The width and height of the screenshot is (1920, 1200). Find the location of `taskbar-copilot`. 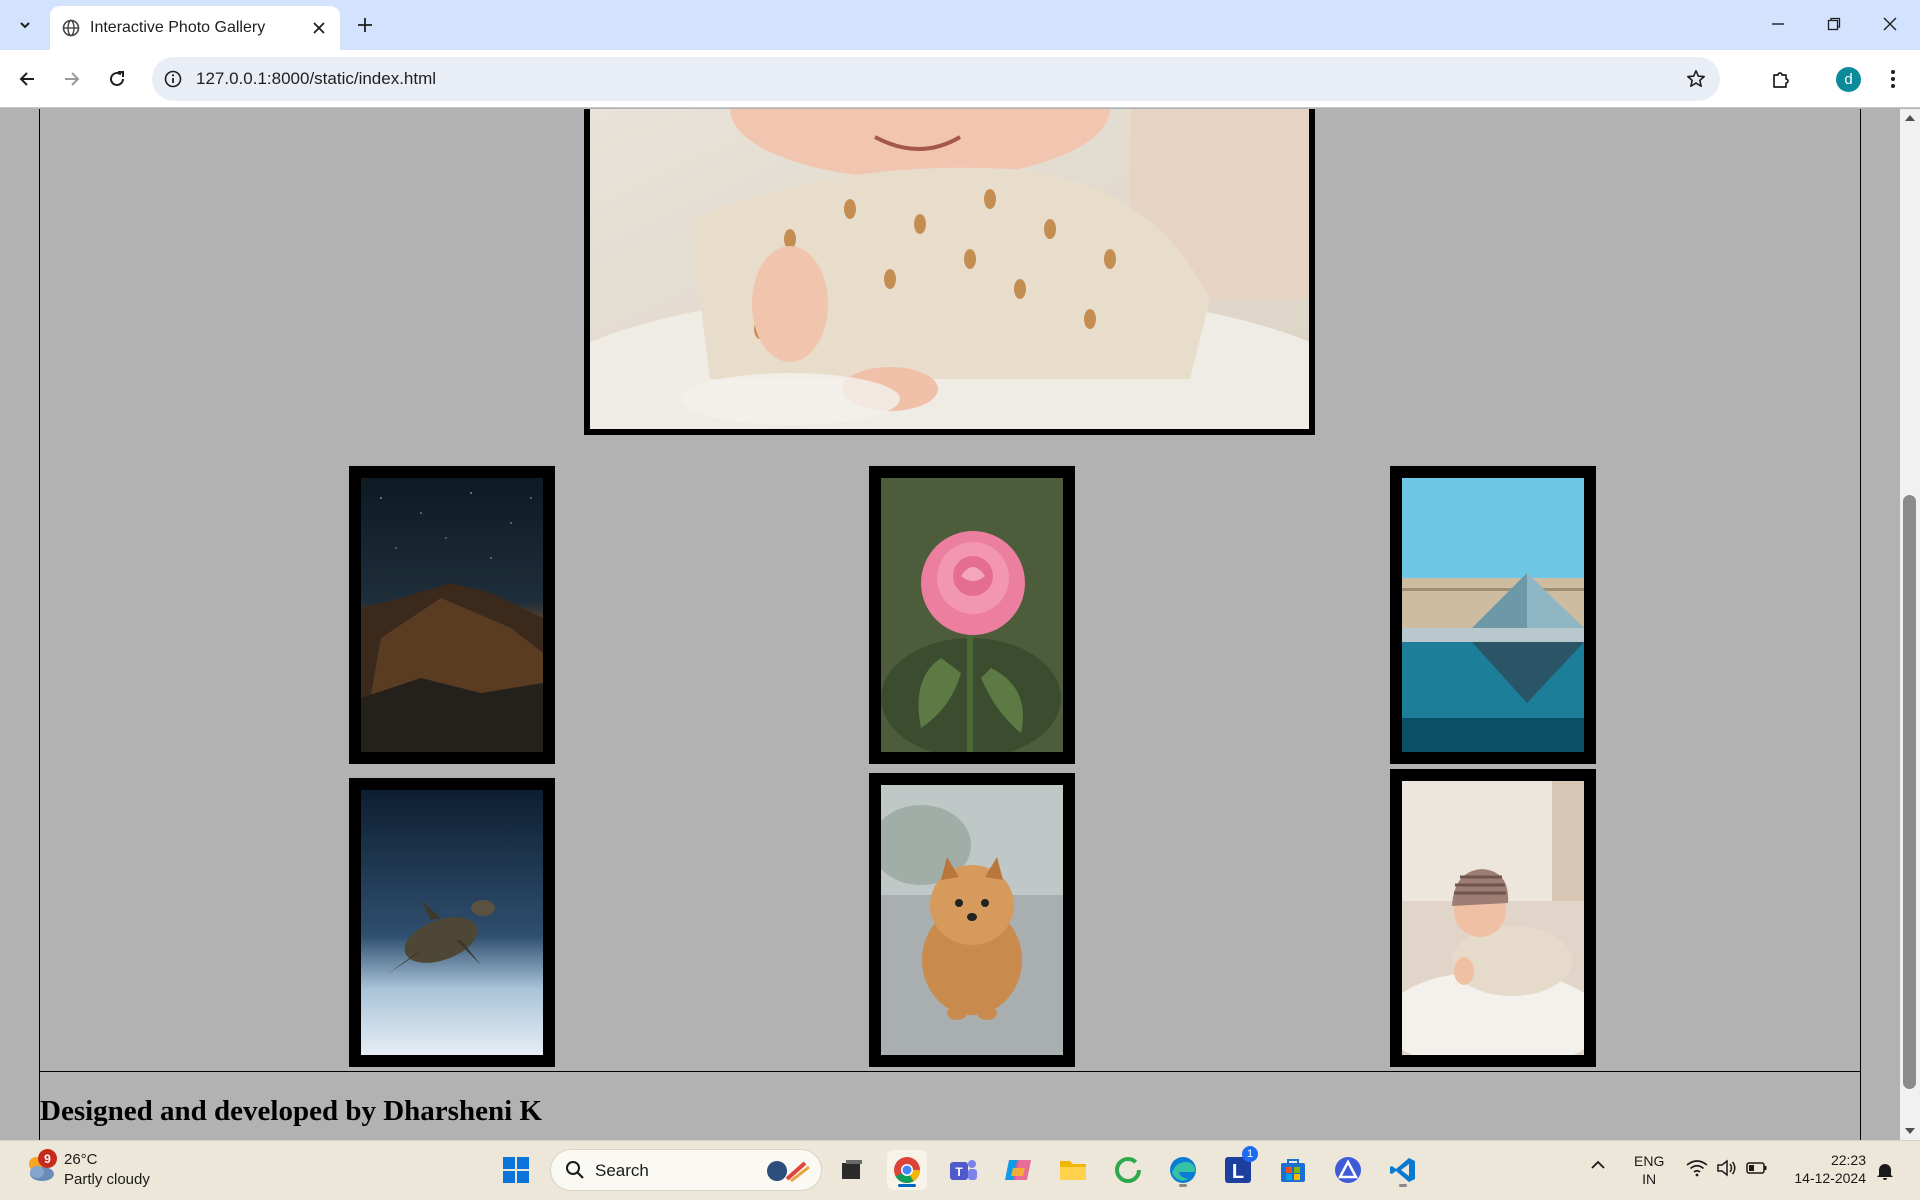

taskbar-copilot is located at coordinates (1018, 1170).